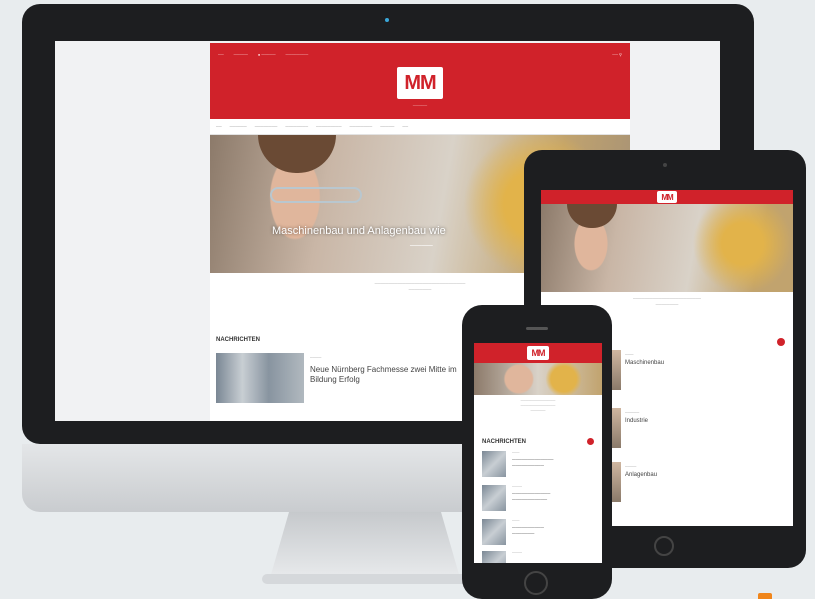 Image resolution: width=815 pixels, height=599 pixels. Describe the element at coordinates (667, 248) in the screenshot. I see `tablet-hero-banner` at that location.